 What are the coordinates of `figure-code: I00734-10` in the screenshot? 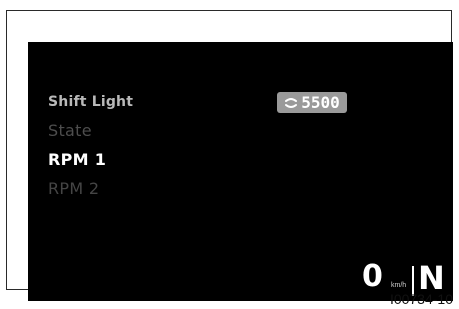 It's located at (421, 299).